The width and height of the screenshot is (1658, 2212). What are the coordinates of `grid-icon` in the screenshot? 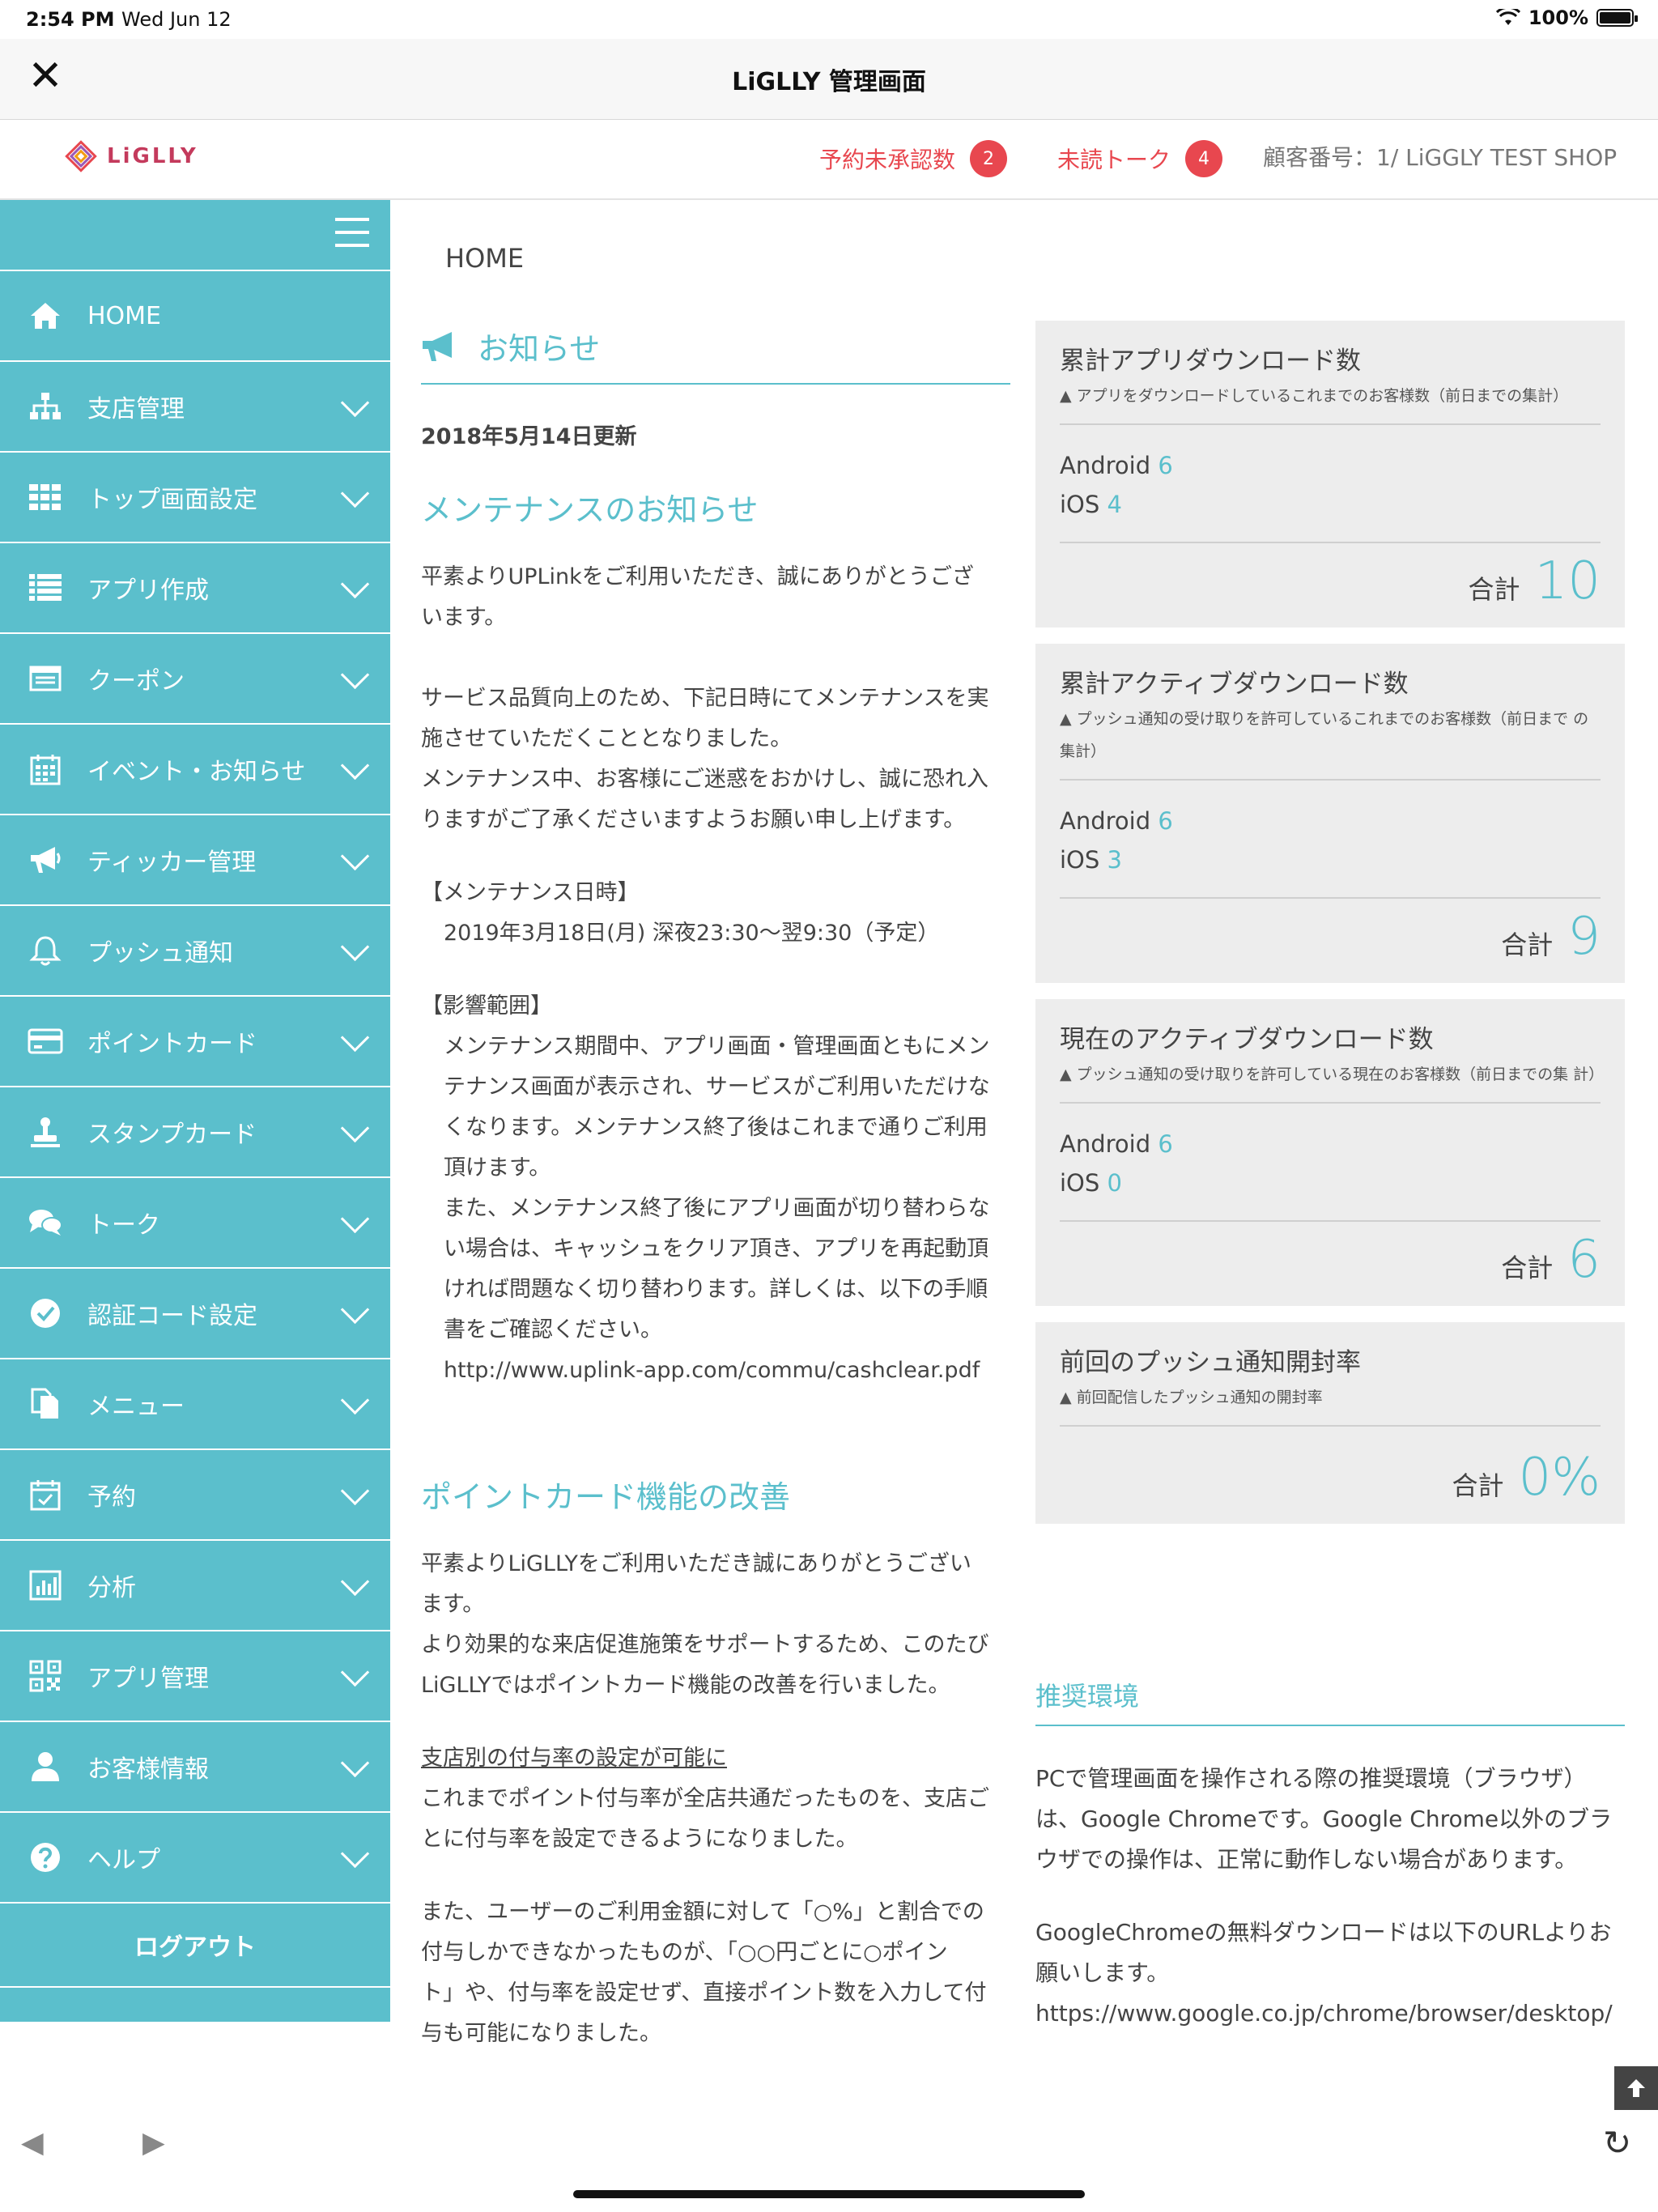 It's located at (45, 497).